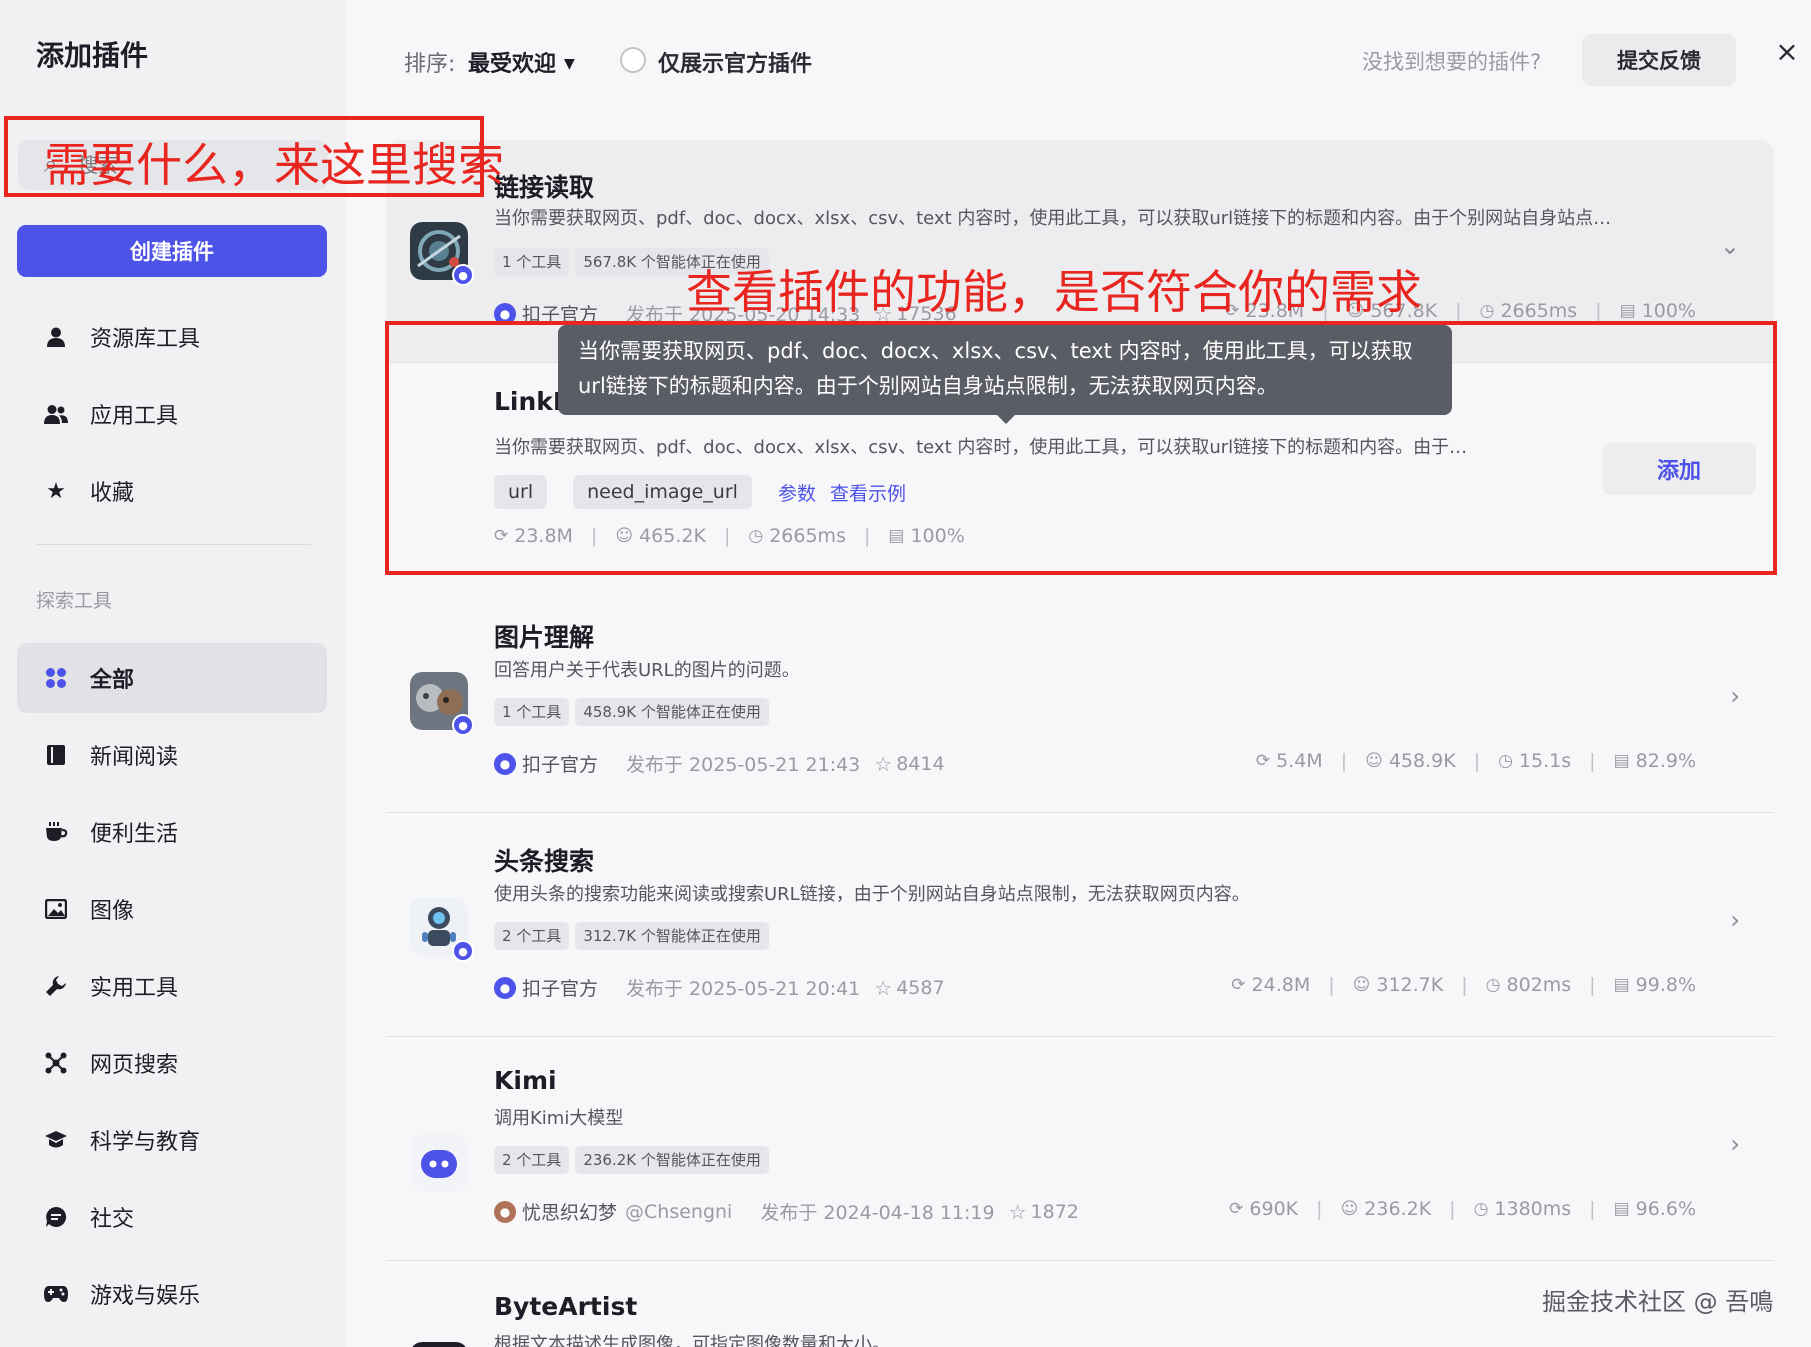 This screenshot has height=1347, width=1811. What do you see at coordinates (56, 986) in the screenshot?
I see `wrench-icon` at bounding box center [56, 986].